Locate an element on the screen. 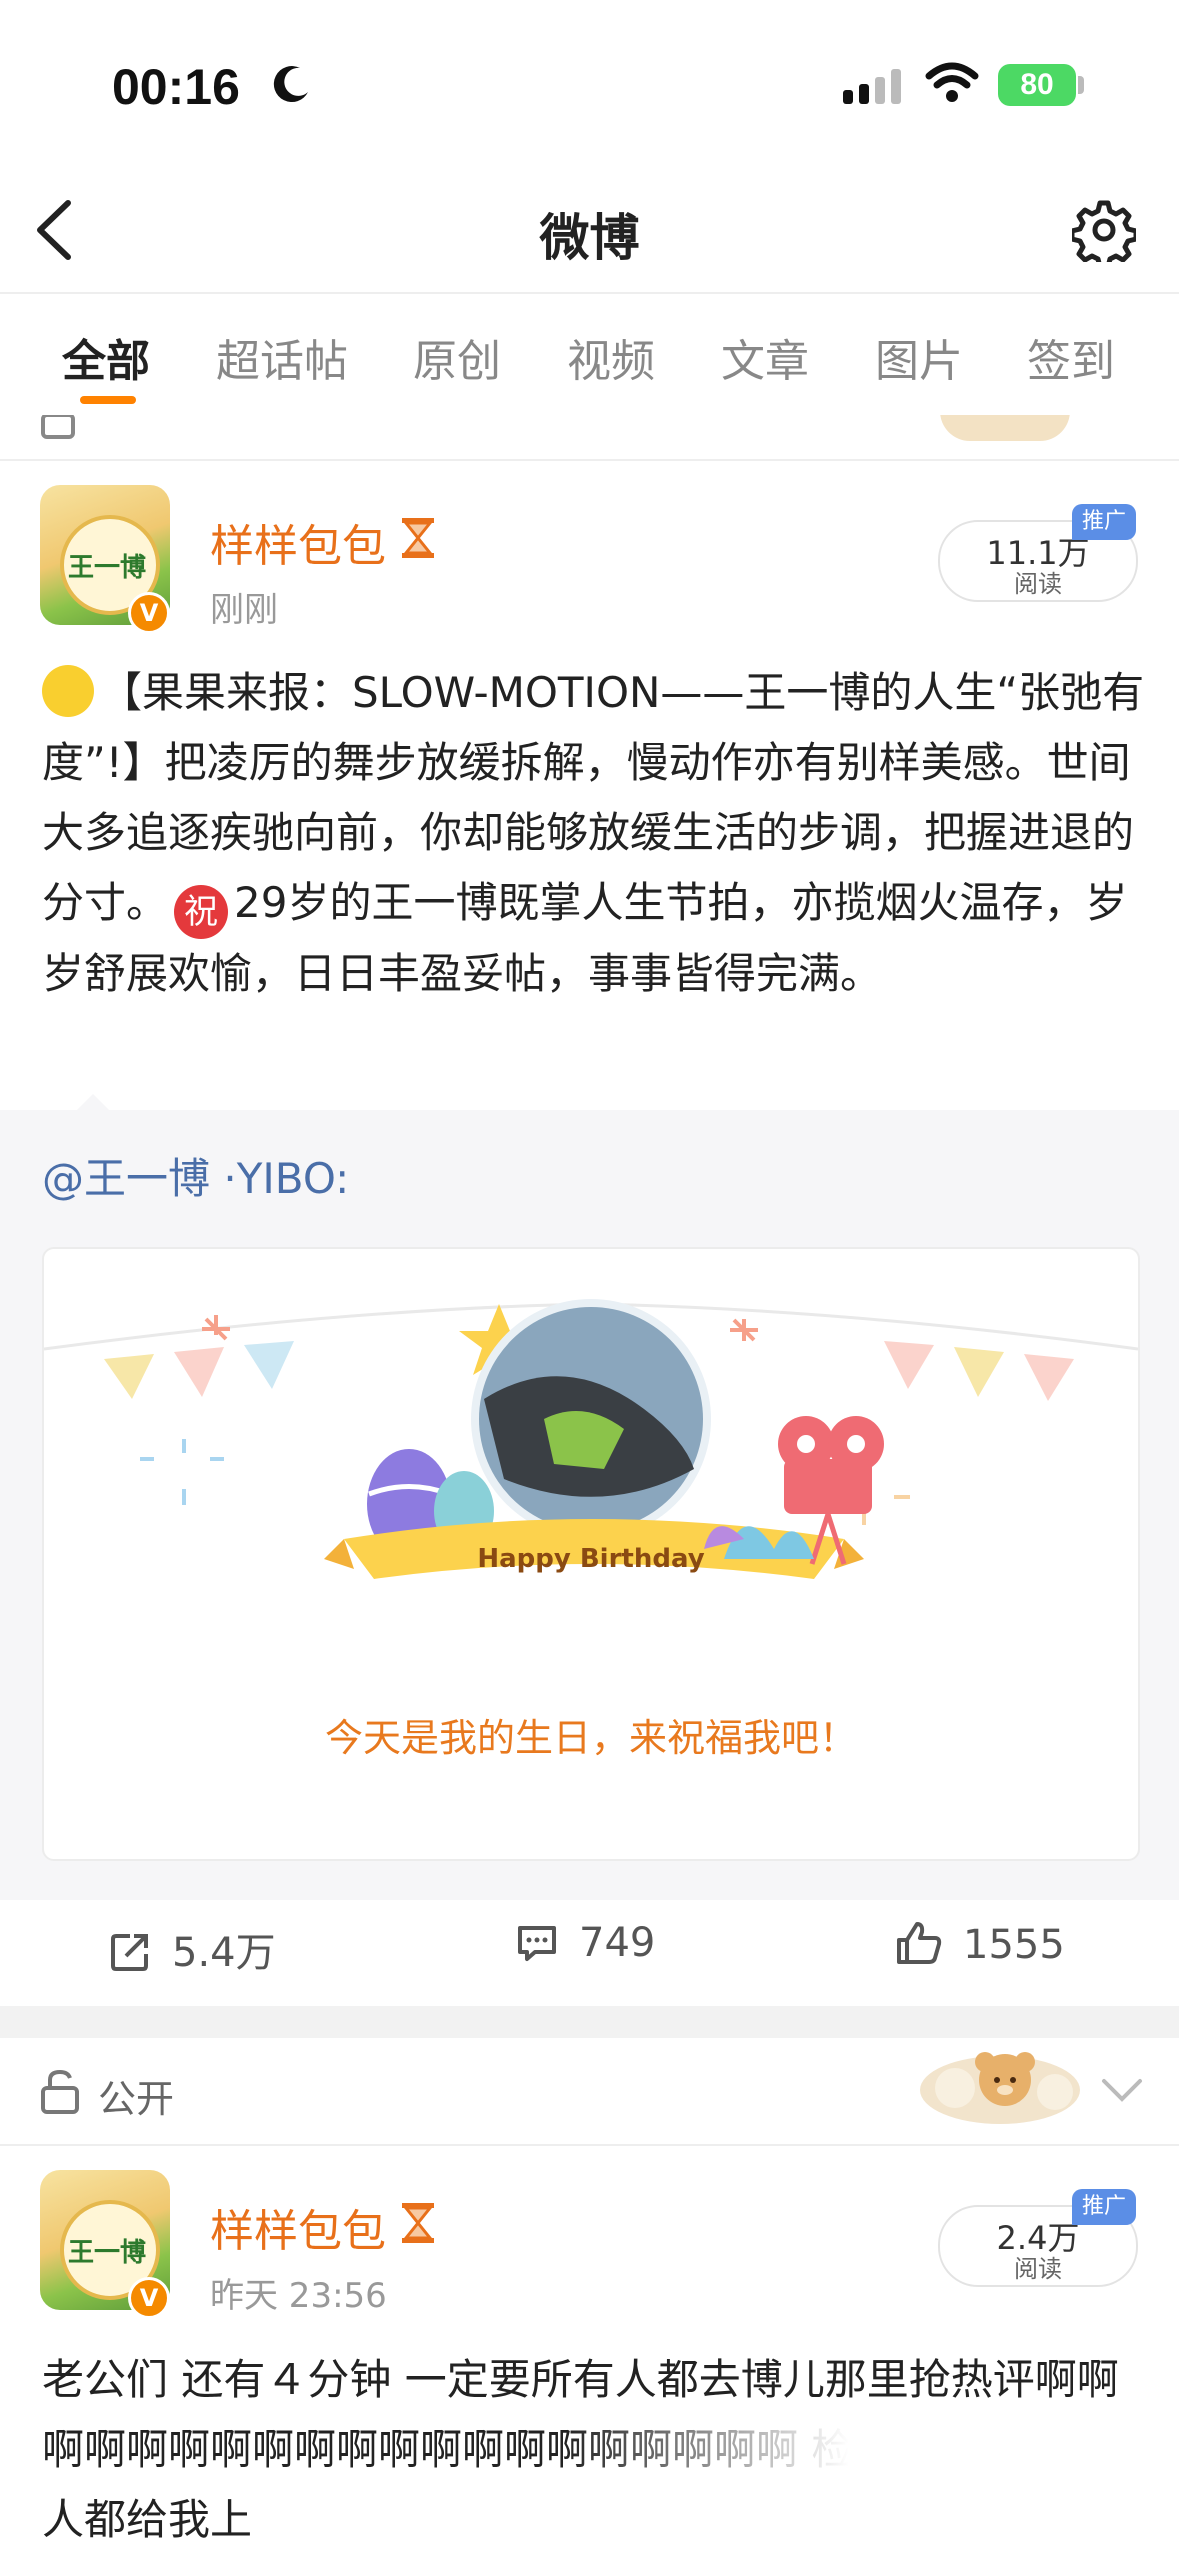 The image size is (1179, 2556). tab-original: 原创 is located at coordinates (457, 357).